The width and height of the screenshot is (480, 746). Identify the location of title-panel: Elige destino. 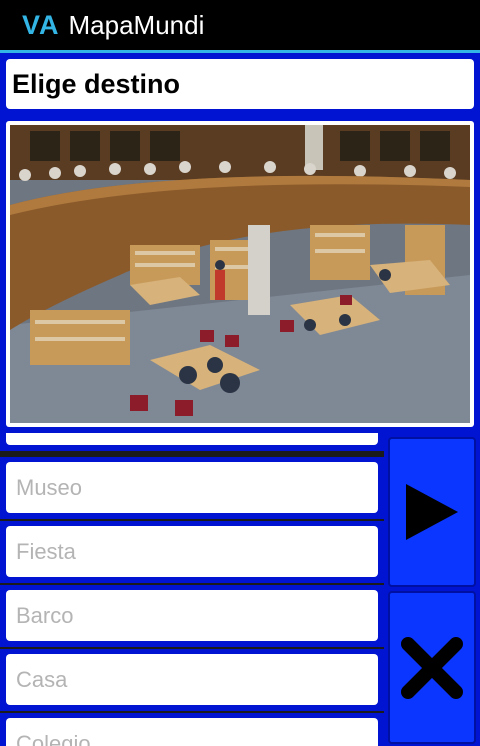
(240, 84).